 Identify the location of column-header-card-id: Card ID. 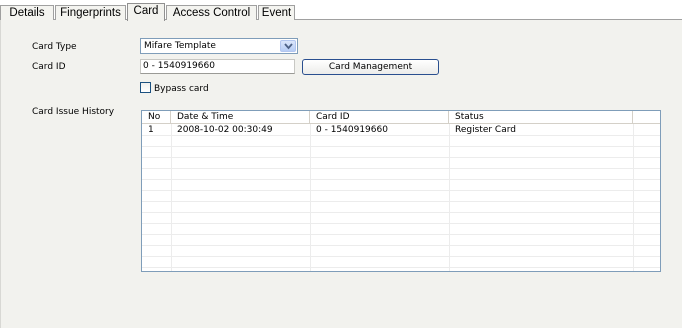
(379, 117).